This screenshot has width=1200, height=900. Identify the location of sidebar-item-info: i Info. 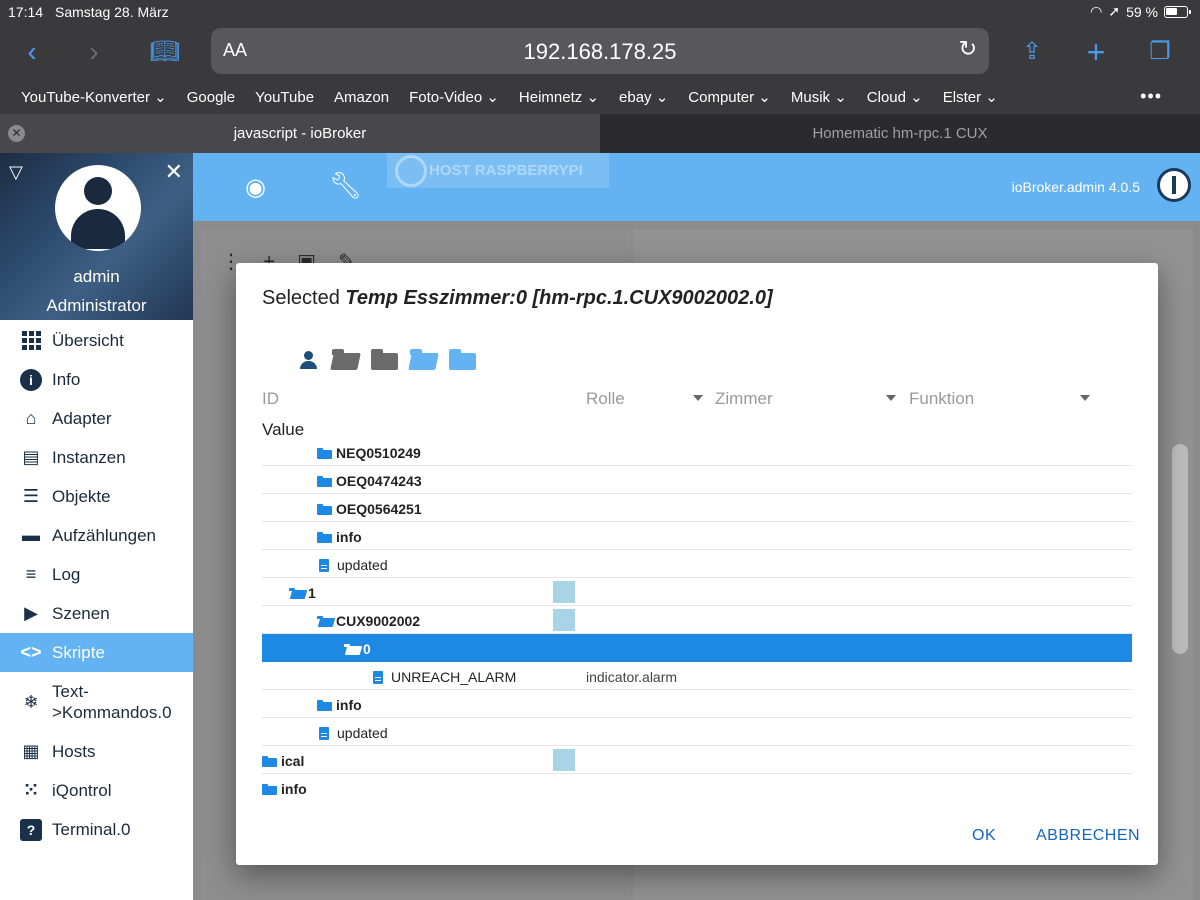
(96, 379).